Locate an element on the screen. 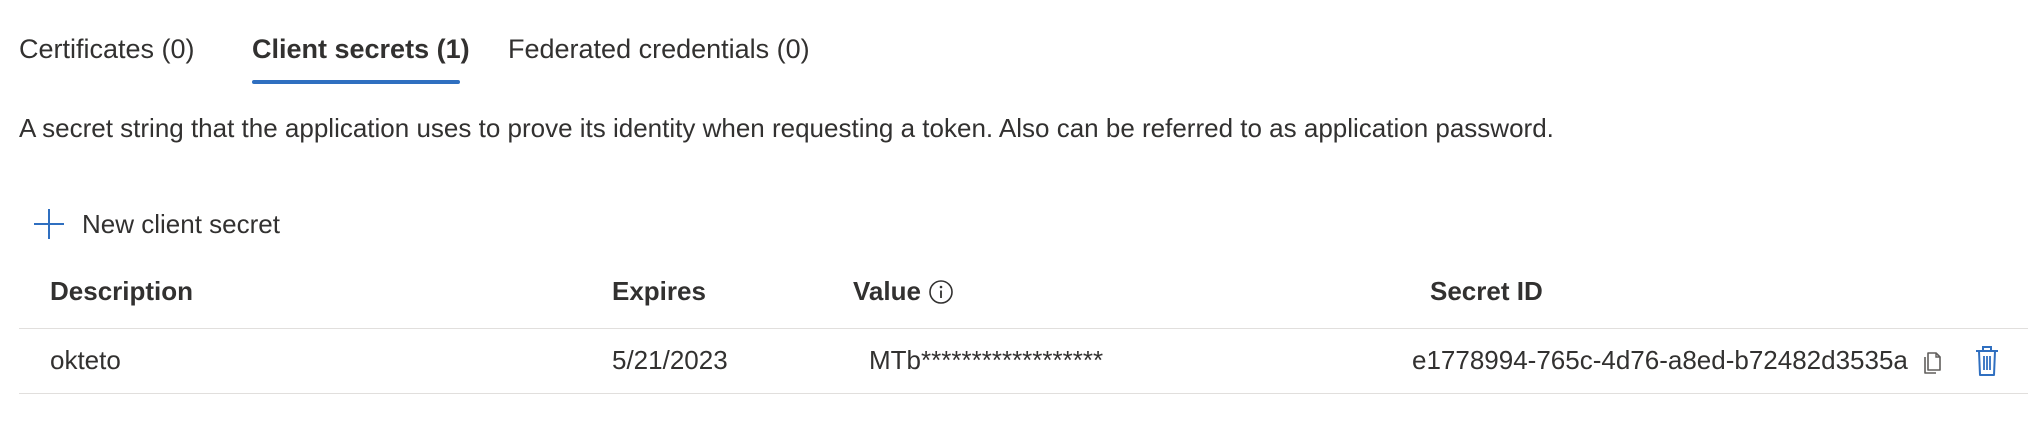 The height and width of the screenshot is (422, 2028). column-header-expires: Expires is located at coordinates (659, 291).